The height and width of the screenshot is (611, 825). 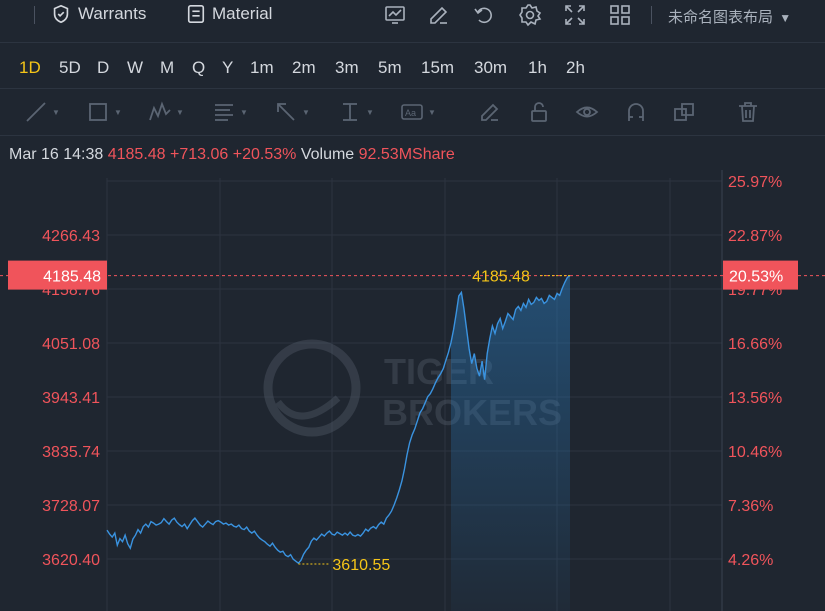 I want to click on undo-icon, so click(x=484, y=15).